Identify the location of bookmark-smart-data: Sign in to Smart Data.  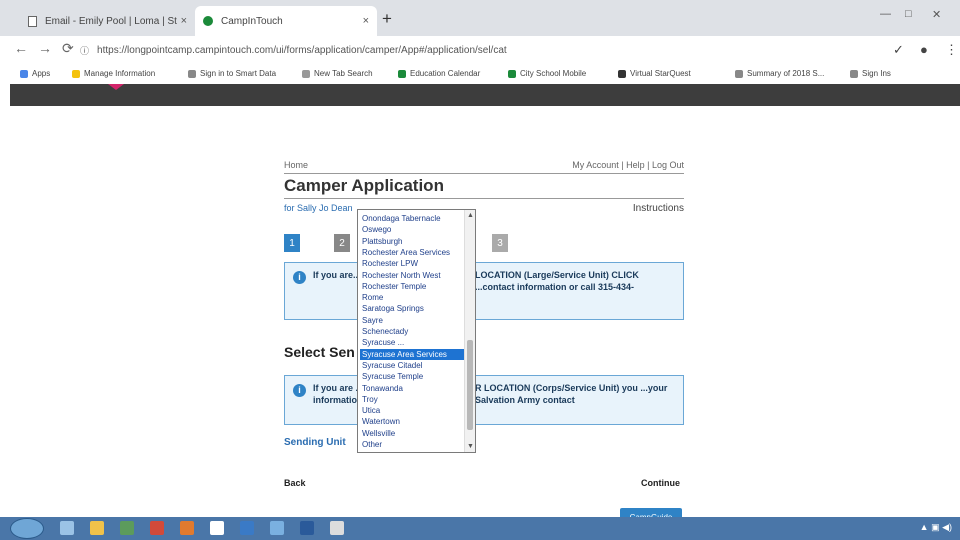
(232, 73).